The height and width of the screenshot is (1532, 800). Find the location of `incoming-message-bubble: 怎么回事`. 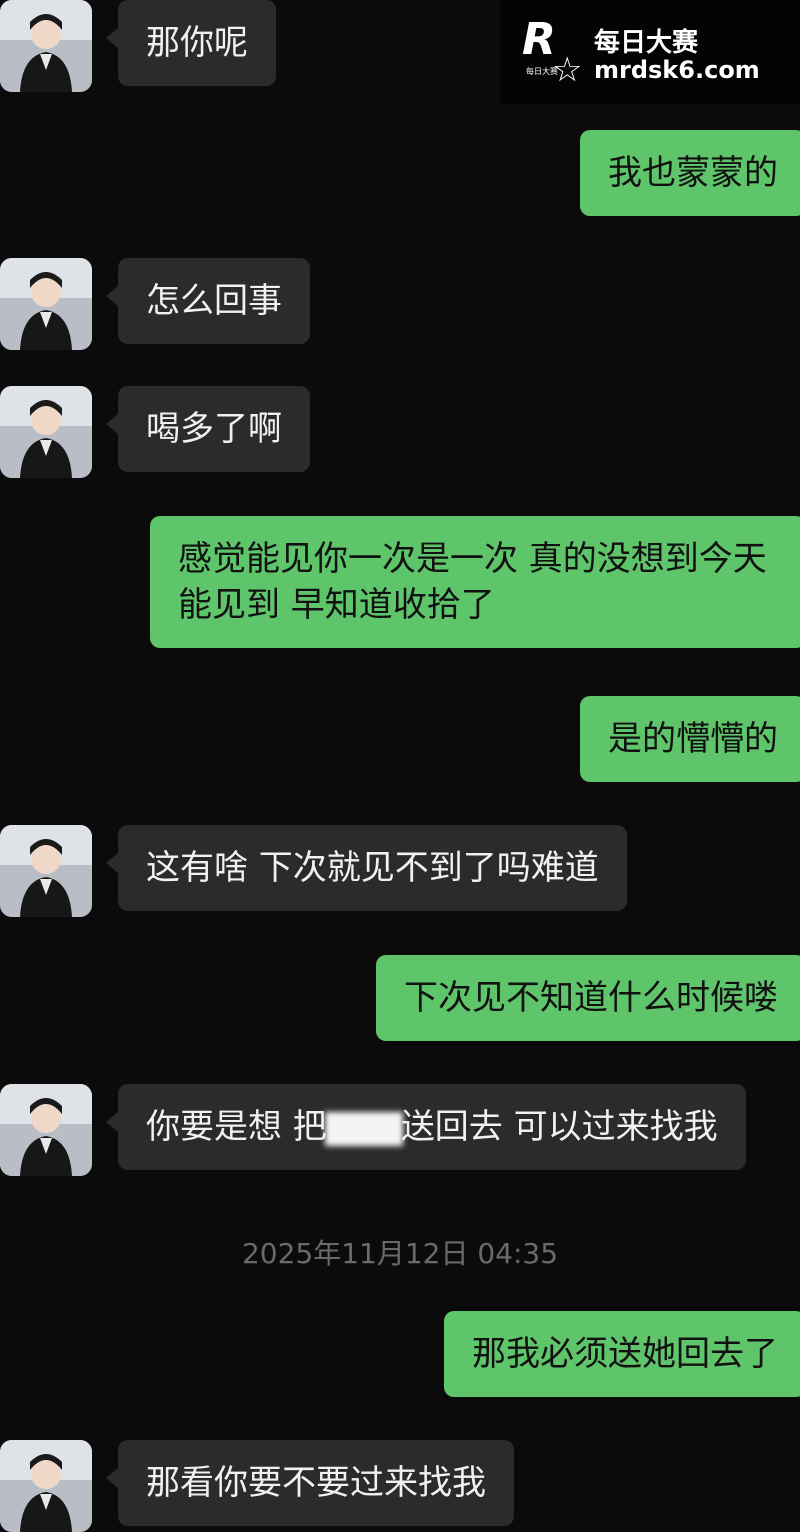

incoming-message-bubble: 怎么回事 is located at coordinates (208, 301).